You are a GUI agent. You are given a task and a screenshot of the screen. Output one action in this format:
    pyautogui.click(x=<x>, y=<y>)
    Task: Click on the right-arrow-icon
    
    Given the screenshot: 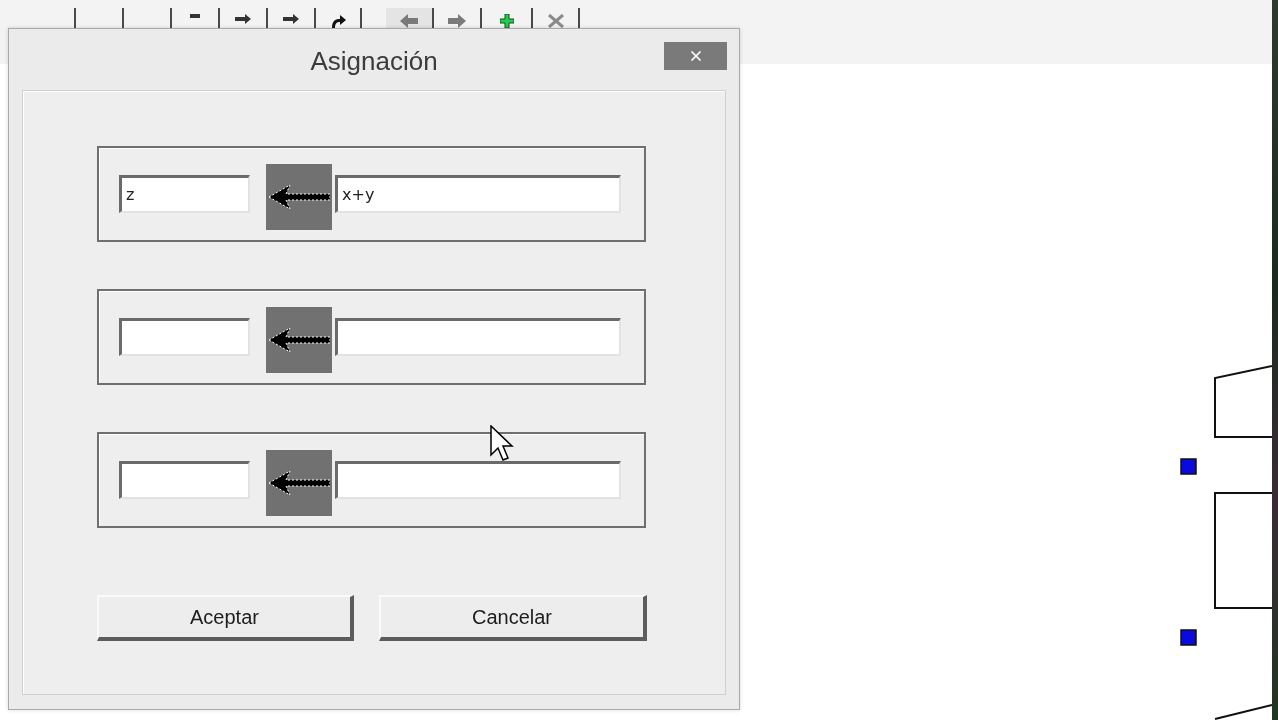 What is the action you would take?
    pyautogui.click(x=457, y=21)
    